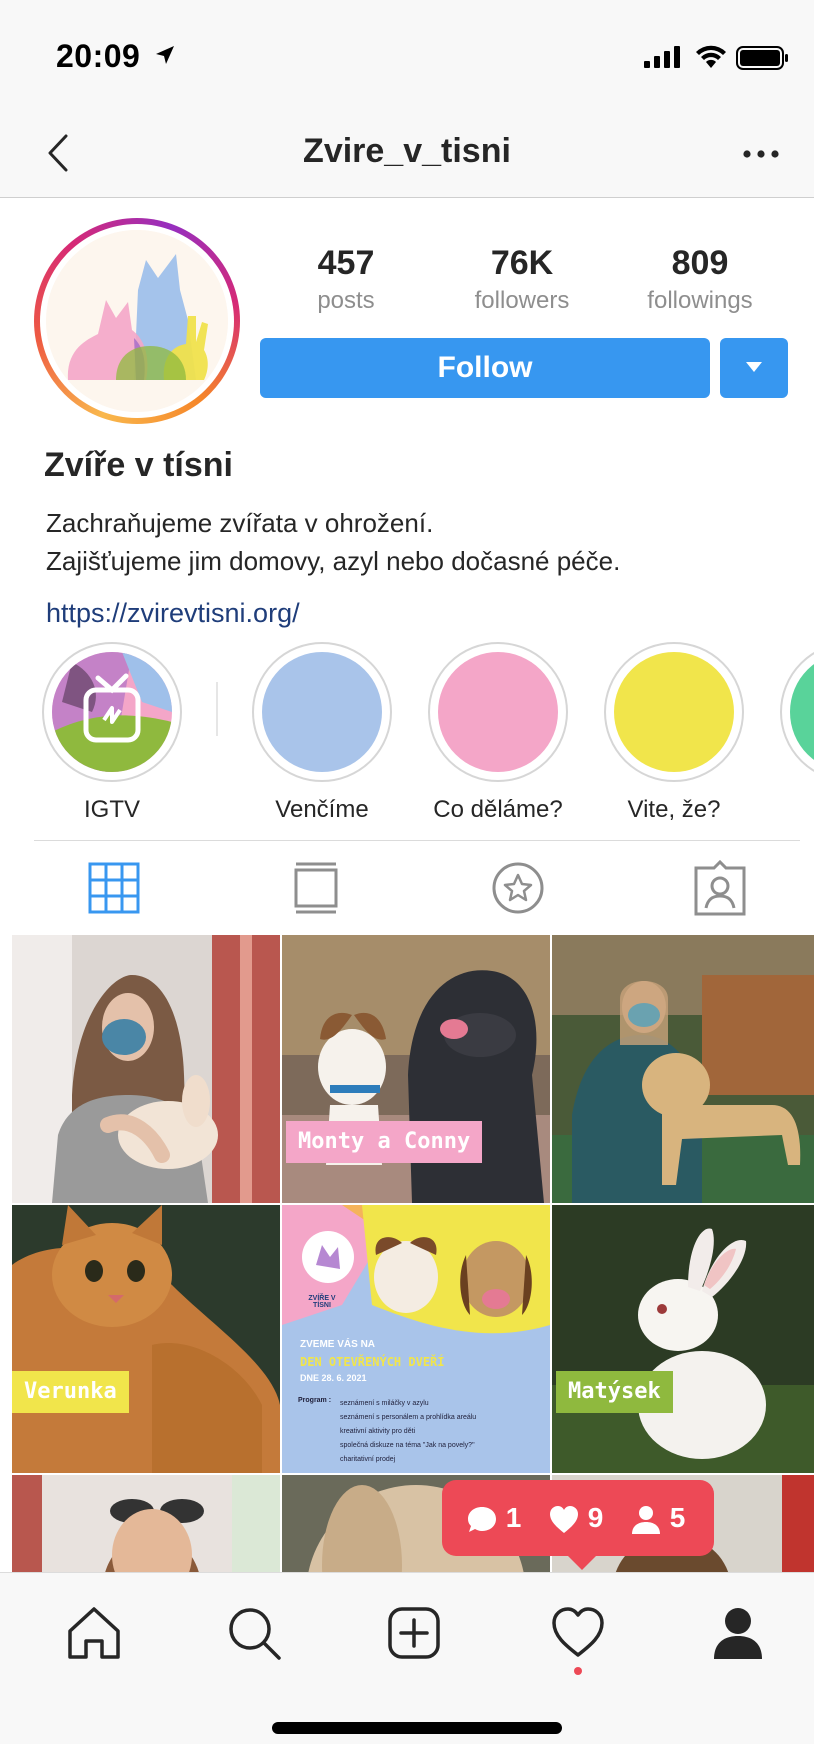  I want to click on status-bar: 20:09, so click(407, 55).